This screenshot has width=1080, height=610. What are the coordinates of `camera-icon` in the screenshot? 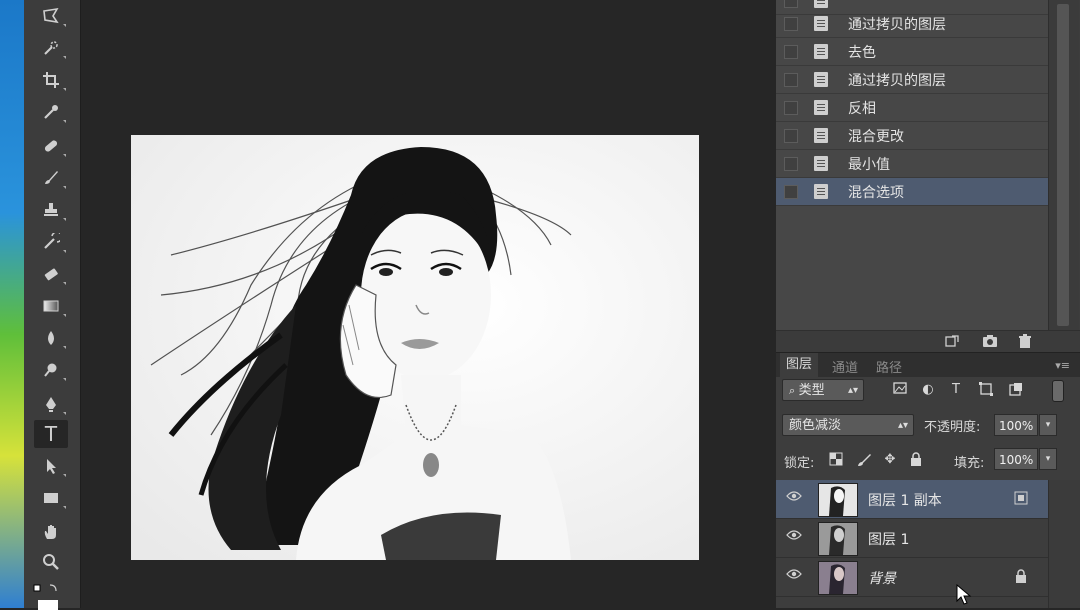 It's located at (990, 341).